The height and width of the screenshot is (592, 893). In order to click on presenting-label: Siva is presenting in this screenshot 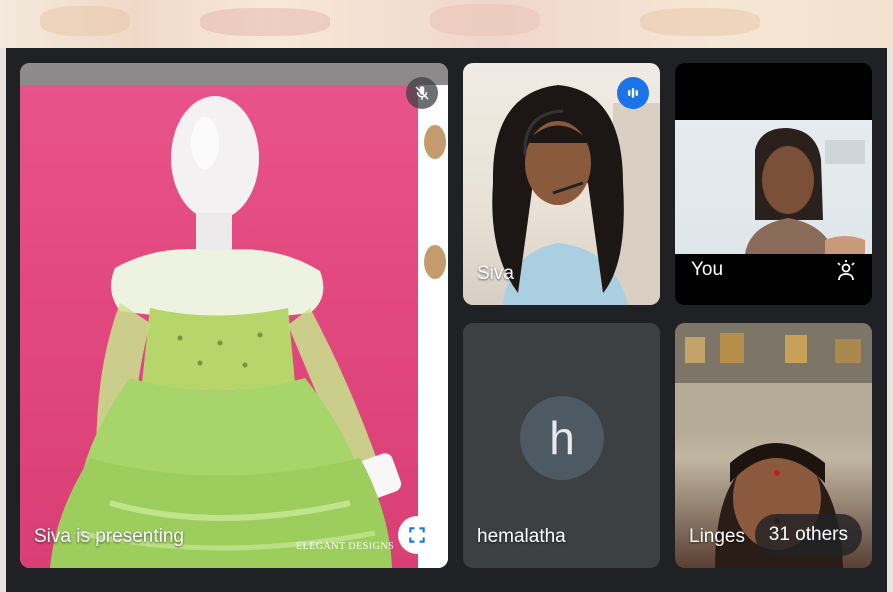, I will do `click(109, 536)`.